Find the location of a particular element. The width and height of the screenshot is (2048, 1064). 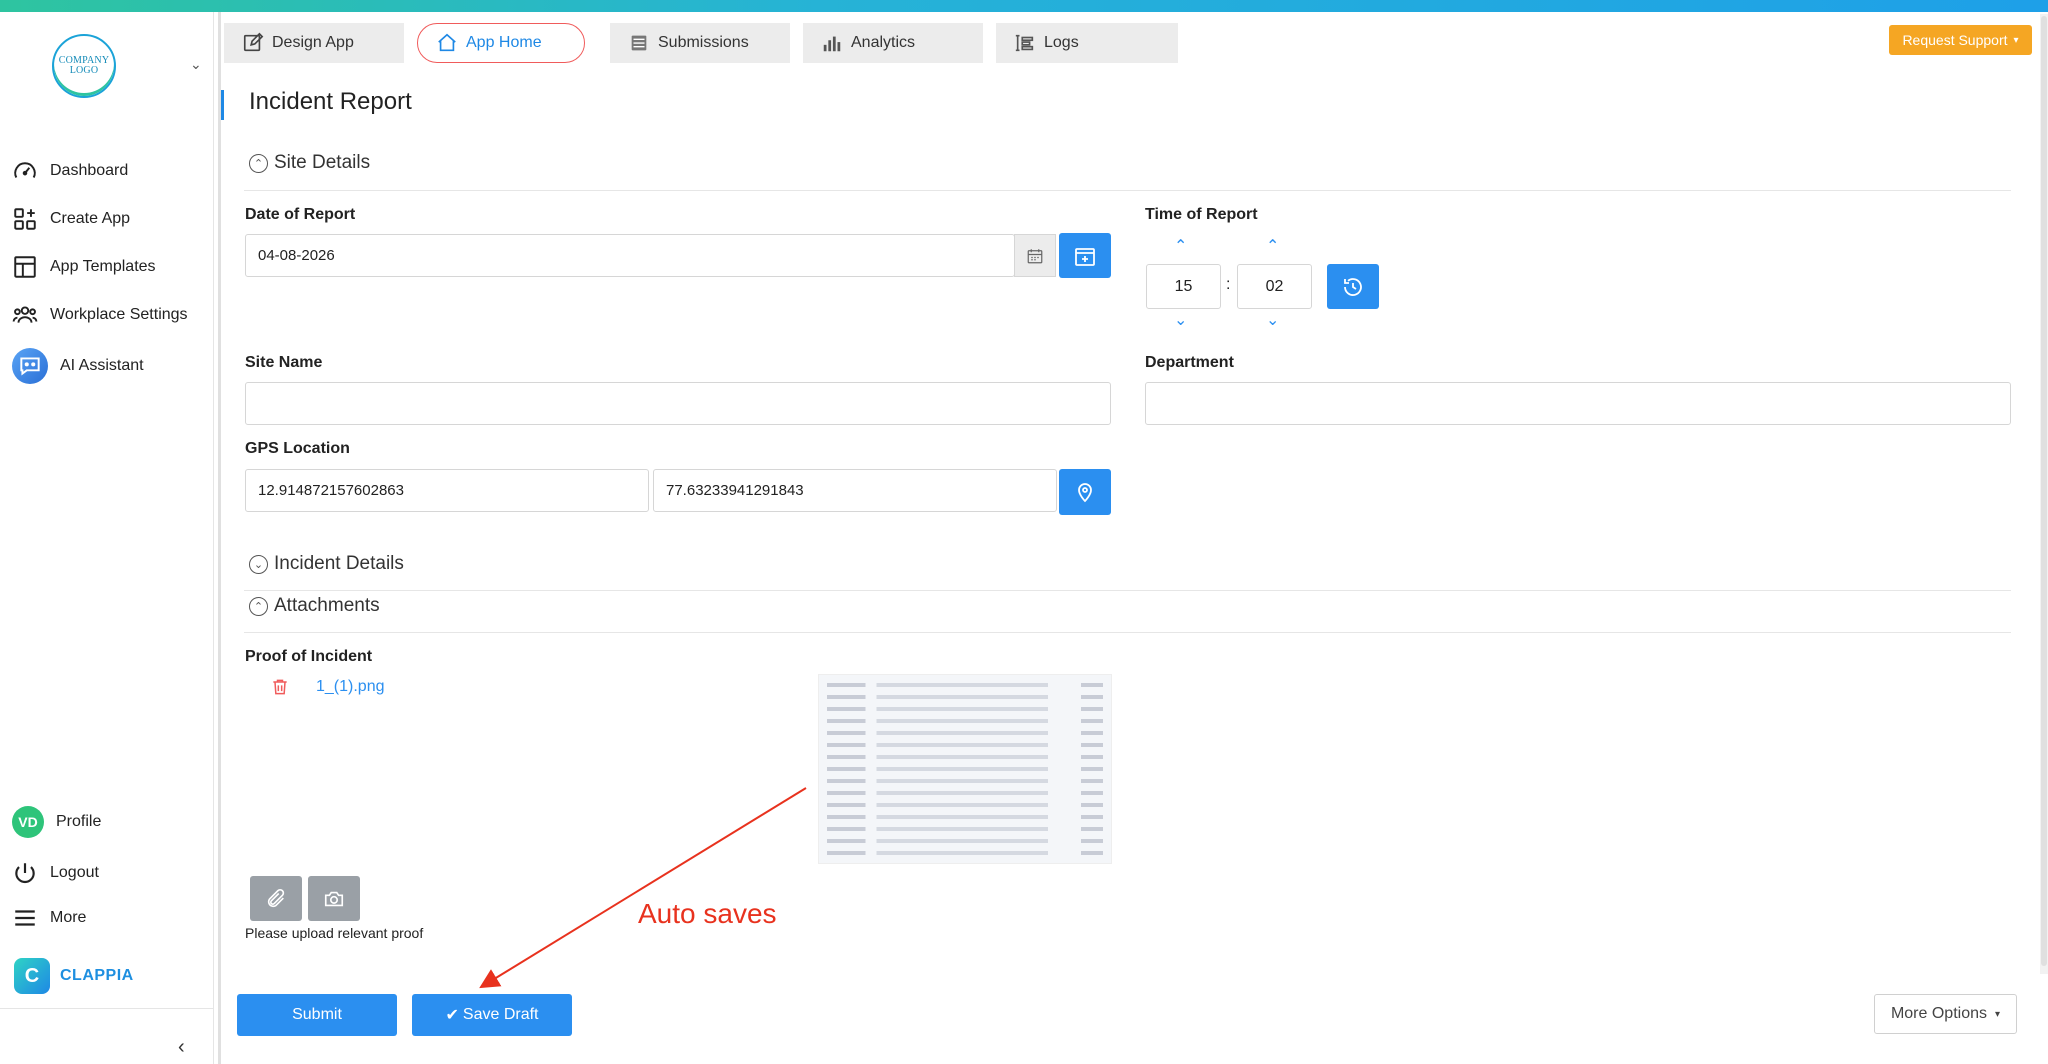

tab-label: App Home is located at coordinates (504, 42).